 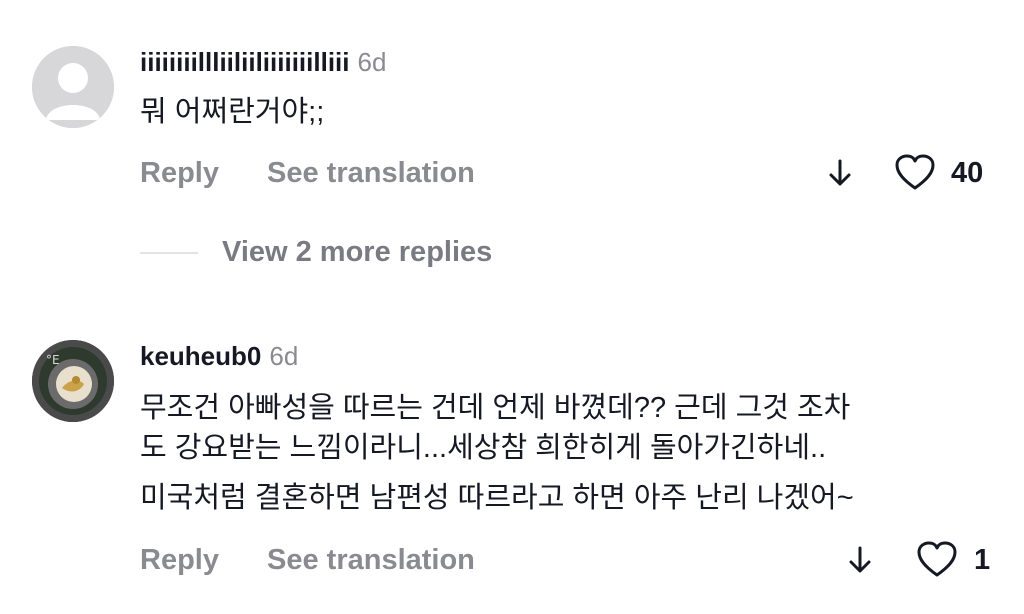 I want to click on comment-header: iiiiiiiillliiliiliiiiiiilliii 6d, so click(x=263, y=62).